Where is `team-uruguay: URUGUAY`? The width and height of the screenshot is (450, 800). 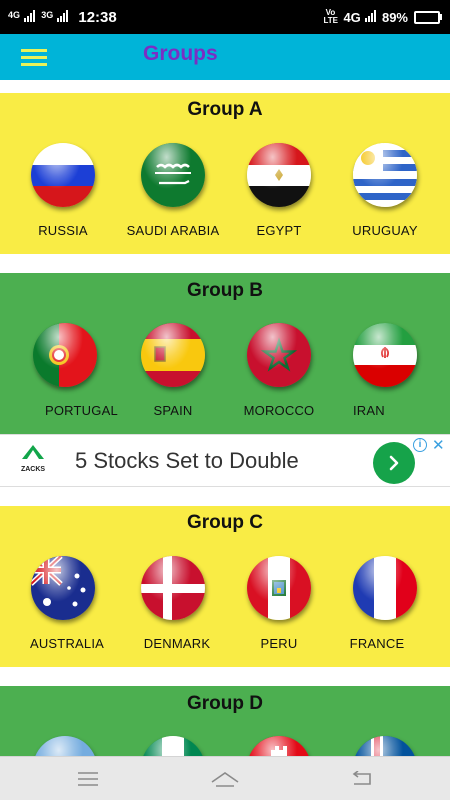 team-uruguay: URUGUAY is located at coordinates (385, 190).